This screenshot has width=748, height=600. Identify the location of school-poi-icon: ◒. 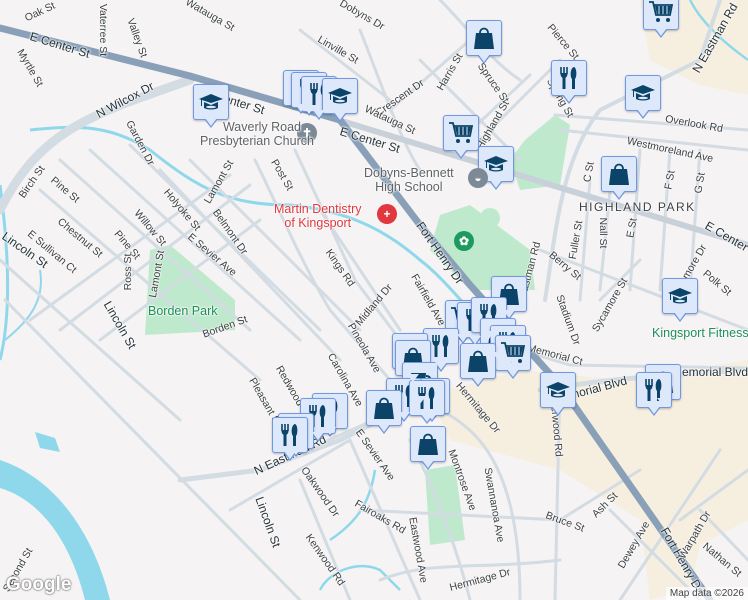
(478, 178).